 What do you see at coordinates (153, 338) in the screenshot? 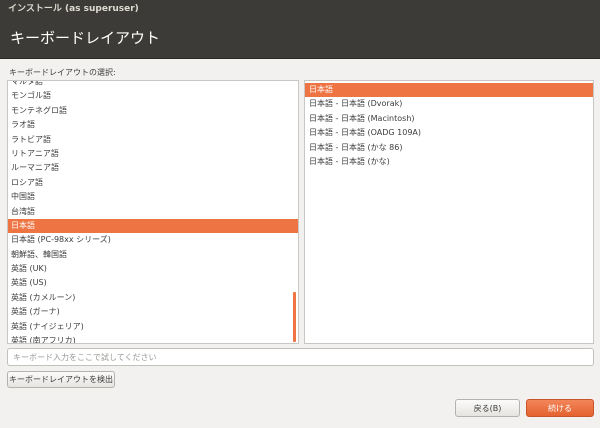
I see `layout-list-item: 英語 (南アフリカ)` at bounding box center [153, 338].